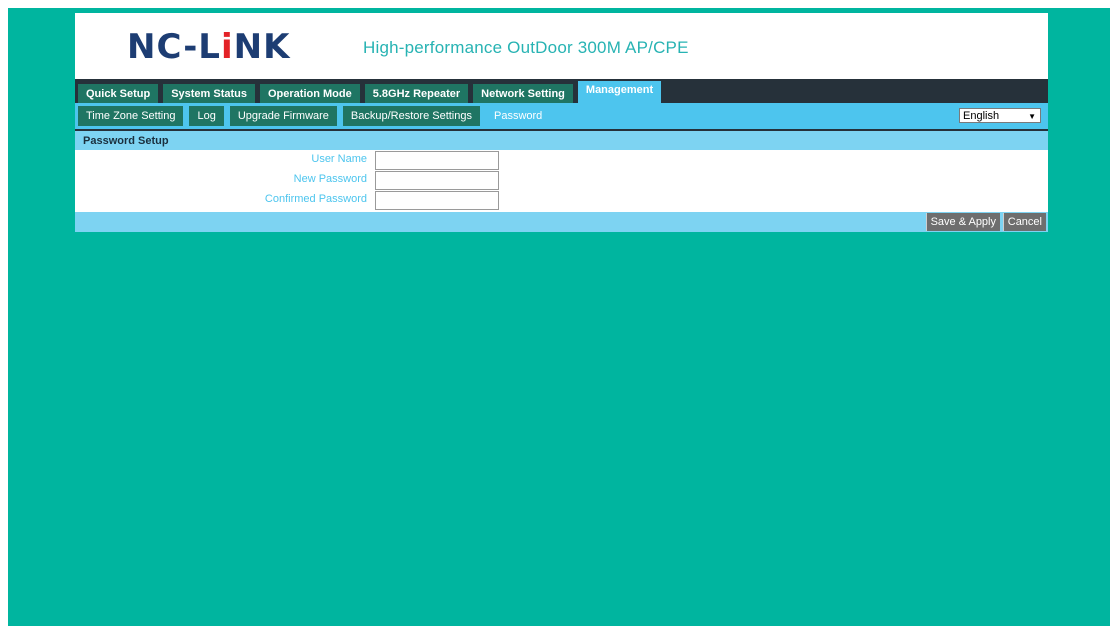 The image size is (1110, 626). I want to click on logo-prefix: NC-L, so click(174, 47).